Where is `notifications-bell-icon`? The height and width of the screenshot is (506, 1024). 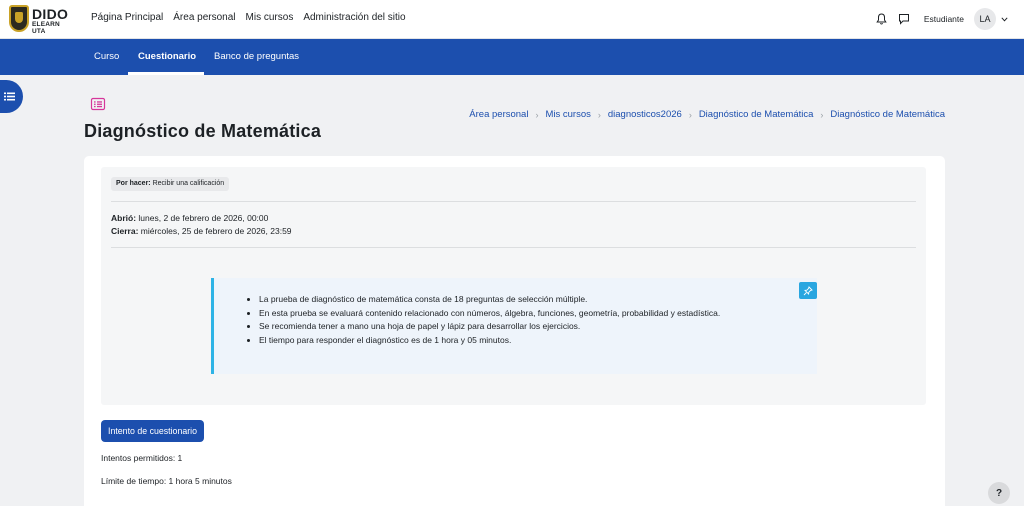 notifications-bell-icon is located at coordinates (882, 19).